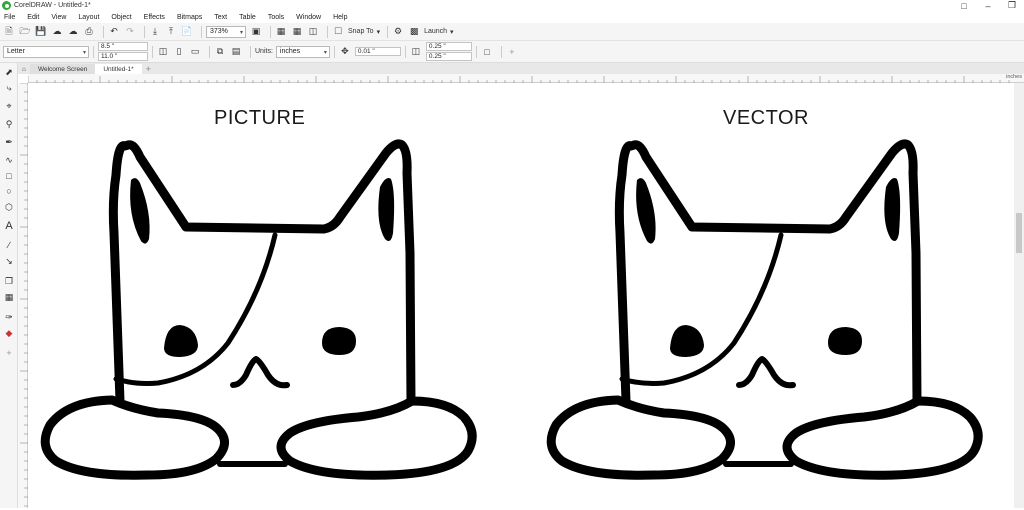  What do you see at coordinates (33, 17) in the screenshot?
I see `menu-edit: Edit` at bounding box center [33, 17].